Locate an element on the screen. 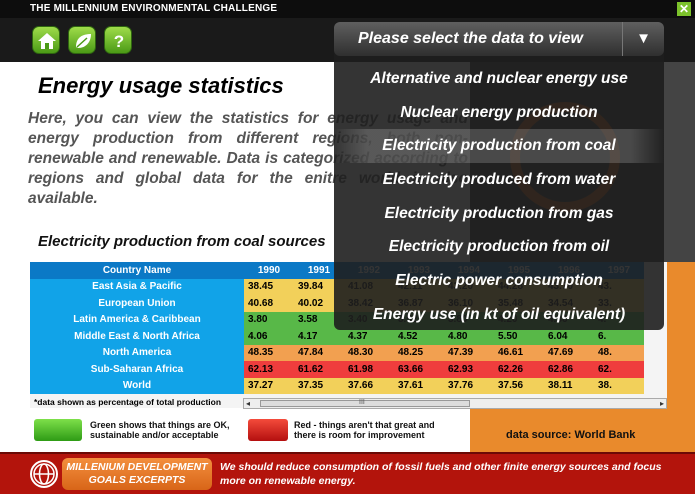 The height and width of the screenshot is (494, 695). country-cell: Middle East & North Africa is located at coordinates (137, 336).